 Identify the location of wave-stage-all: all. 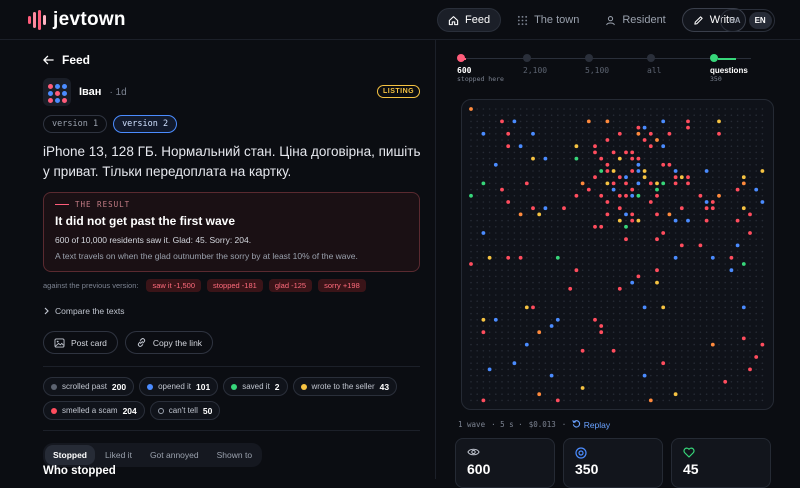
(654, 64).